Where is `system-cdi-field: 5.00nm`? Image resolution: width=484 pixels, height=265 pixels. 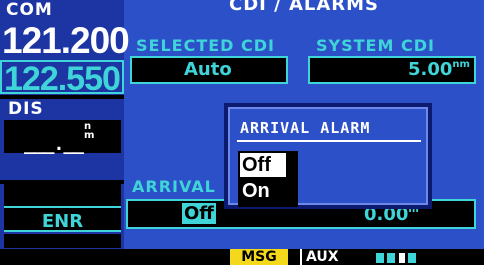
system-cdi-field: 5.00nm is located at coordinates (392, 70).